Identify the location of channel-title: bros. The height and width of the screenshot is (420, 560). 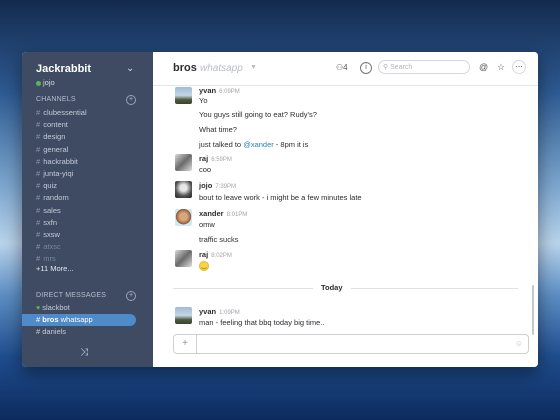
(185, 68).